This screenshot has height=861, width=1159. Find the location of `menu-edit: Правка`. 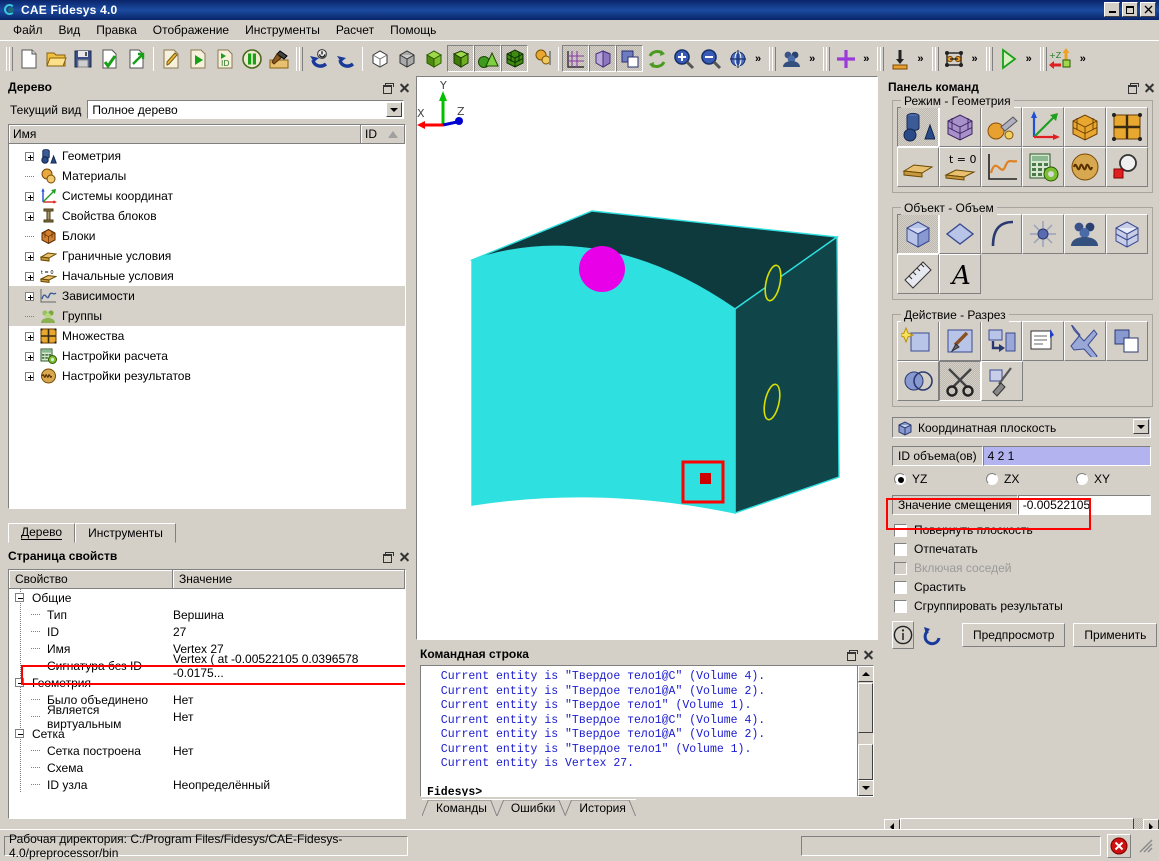

menu-edit: Правка is located at coordinates (116, 30).